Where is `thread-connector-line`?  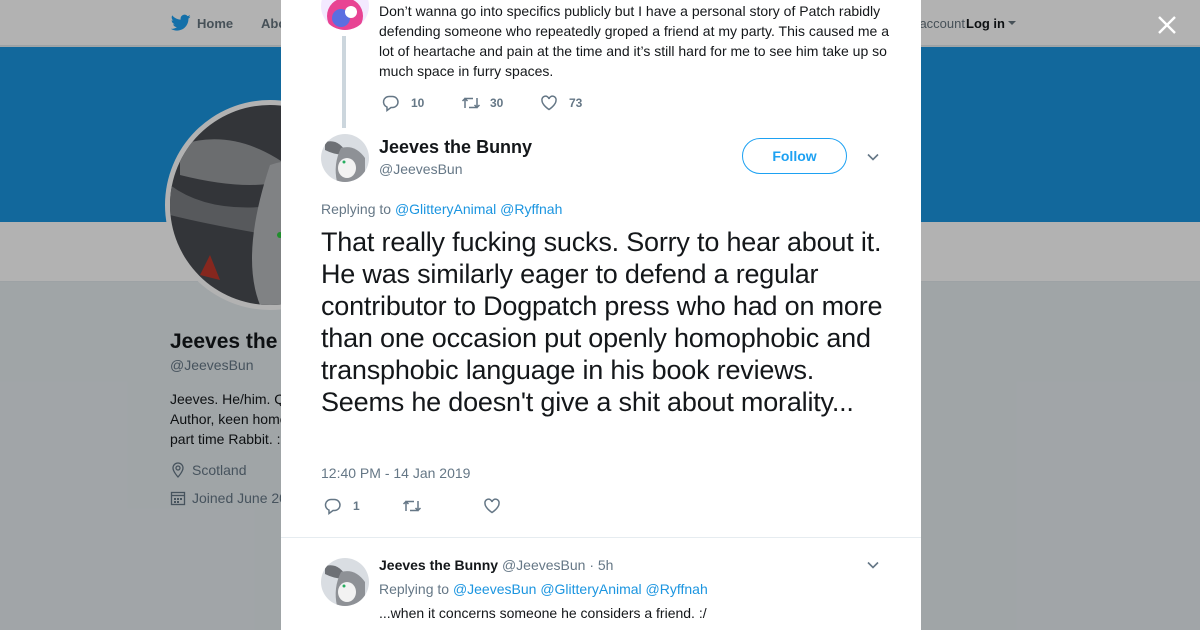
thread-connector-line is located at coordinates (344, 82).